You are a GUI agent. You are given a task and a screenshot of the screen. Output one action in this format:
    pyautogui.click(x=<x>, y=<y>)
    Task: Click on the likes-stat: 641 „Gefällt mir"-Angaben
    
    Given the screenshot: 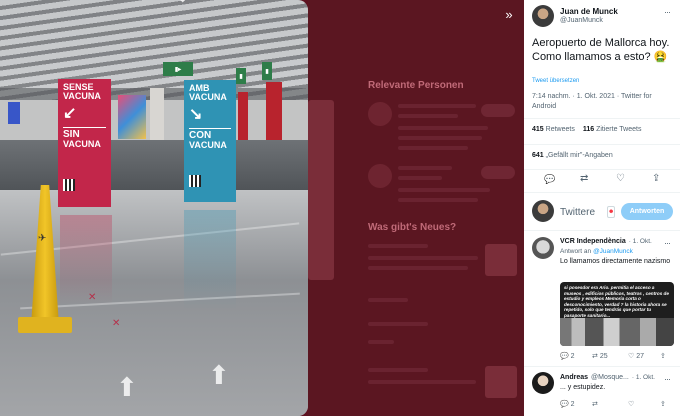 What is the action you would take?
    pyautogui.click(x=572, y=155)
    